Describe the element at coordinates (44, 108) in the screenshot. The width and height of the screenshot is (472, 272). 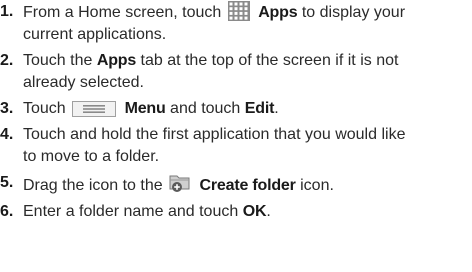
I see `step-text: Touch` at that location.